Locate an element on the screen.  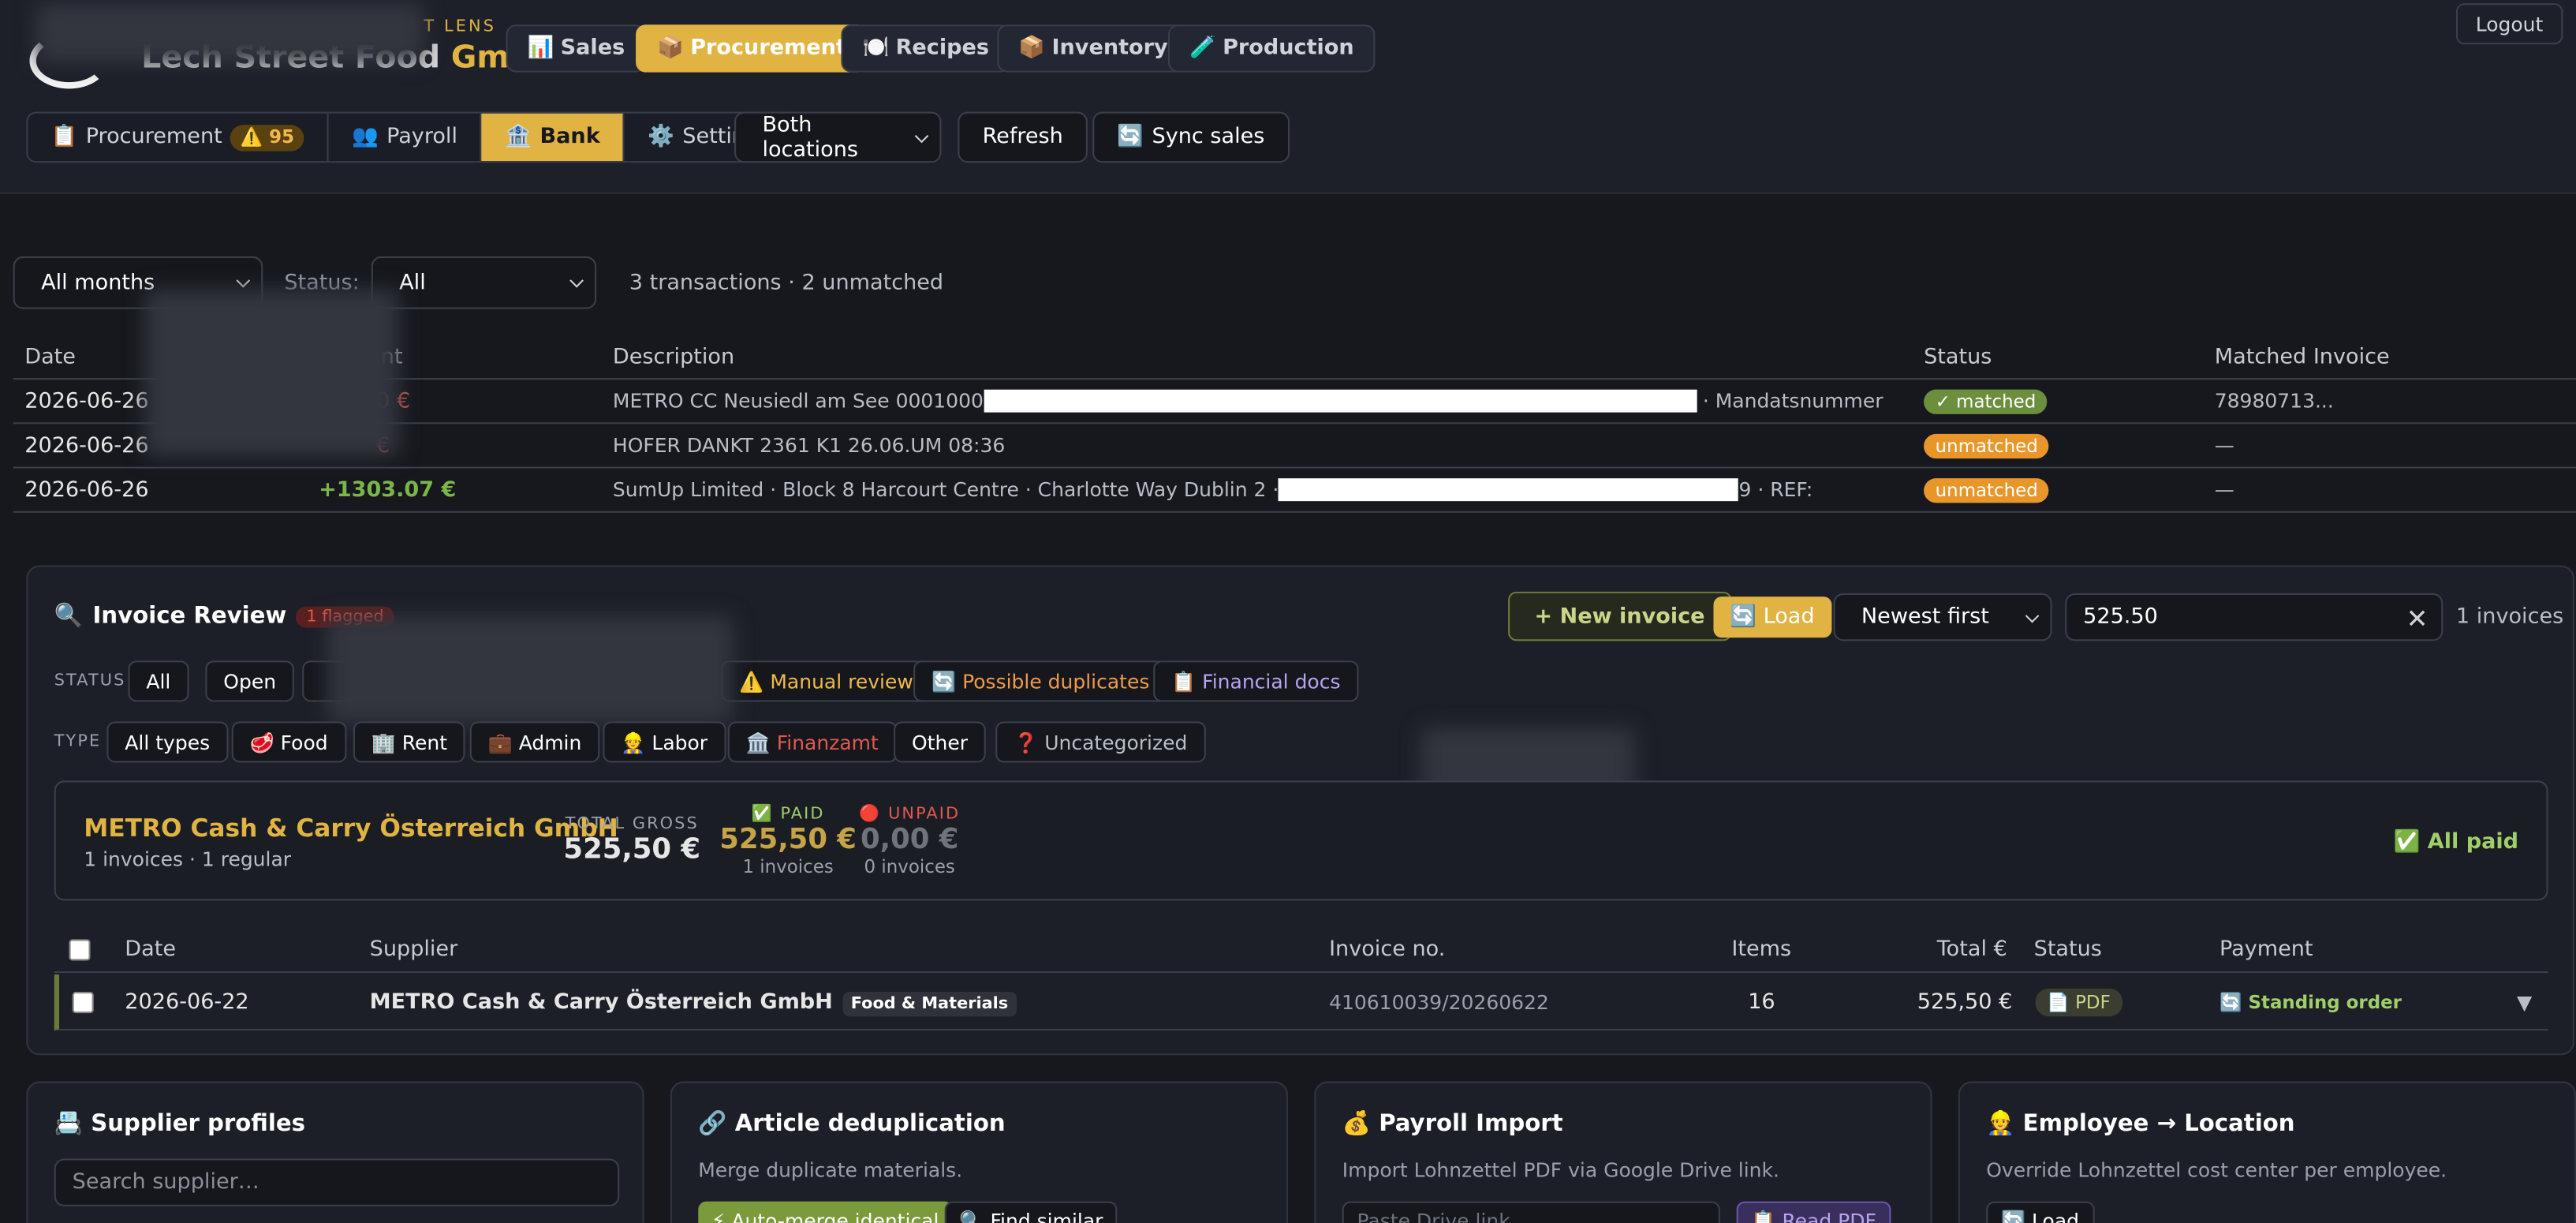
invoice-number: 410610039/20260622 is located at coordinates (1439, 1001).